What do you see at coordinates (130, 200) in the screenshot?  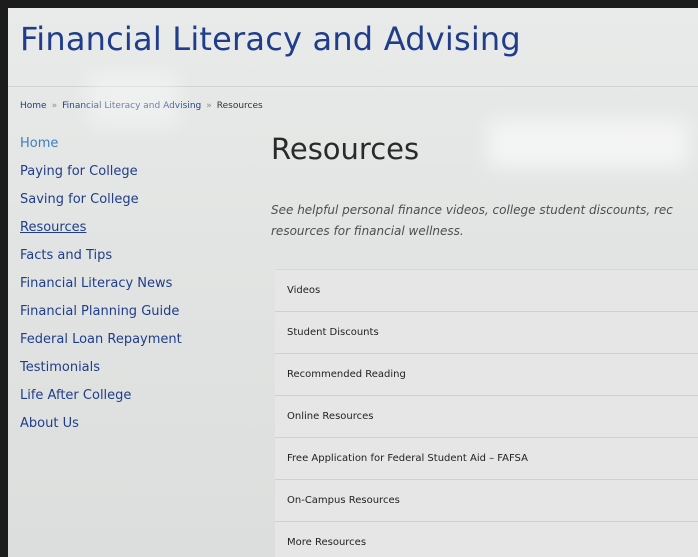 I see `sidebar-item-saving-for-college: Saving for College` at bounding box center [130, 200].